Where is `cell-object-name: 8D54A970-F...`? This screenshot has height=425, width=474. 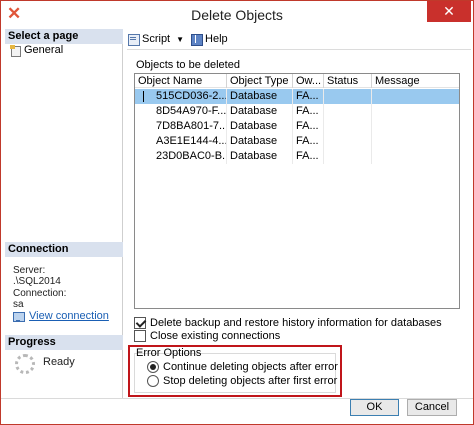
cell-object-name: 8D54A970-F... is located at coordinates (190, 111).